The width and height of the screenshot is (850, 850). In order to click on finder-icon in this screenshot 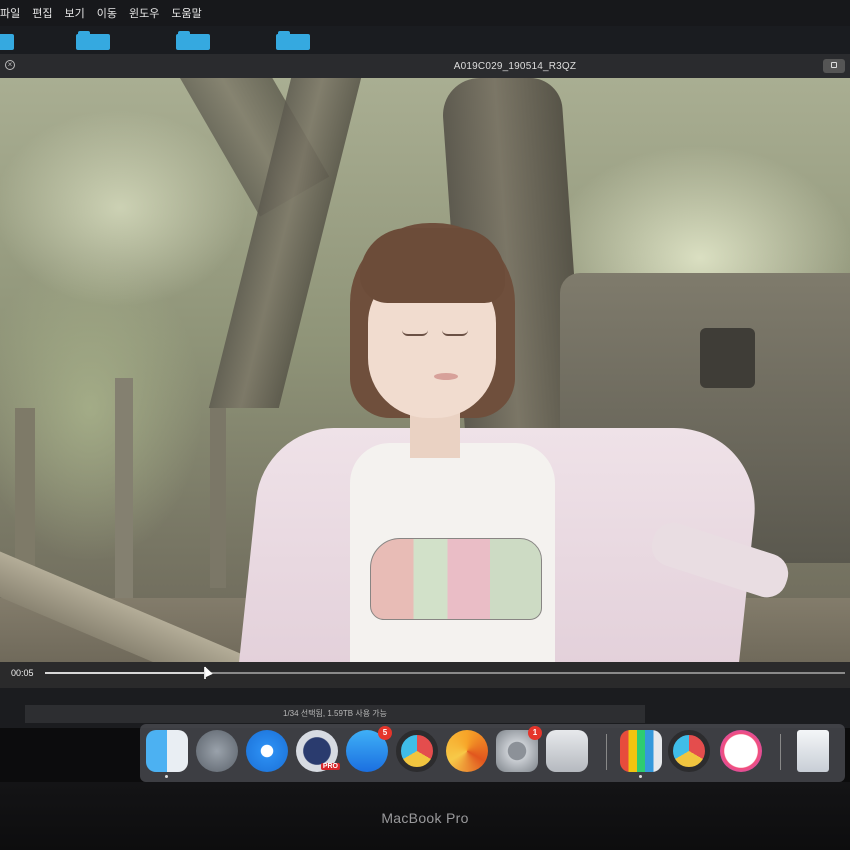, I will do `click(167, 754)`.